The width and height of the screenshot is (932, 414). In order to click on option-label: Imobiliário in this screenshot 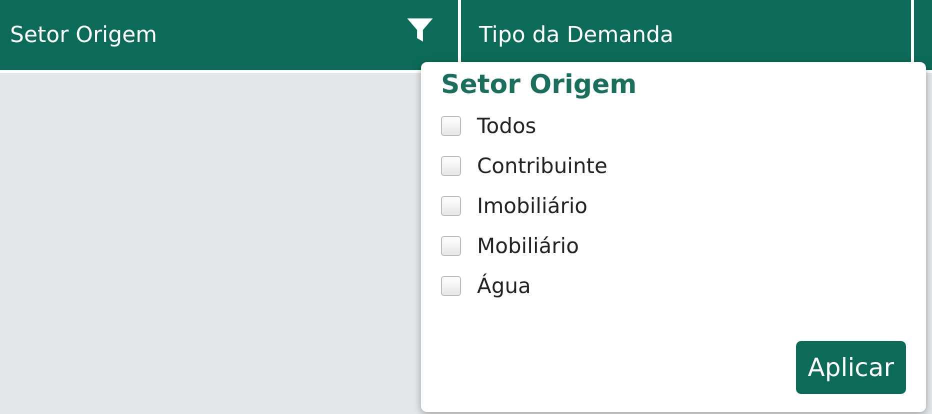, I will do `click(532, 206)`.